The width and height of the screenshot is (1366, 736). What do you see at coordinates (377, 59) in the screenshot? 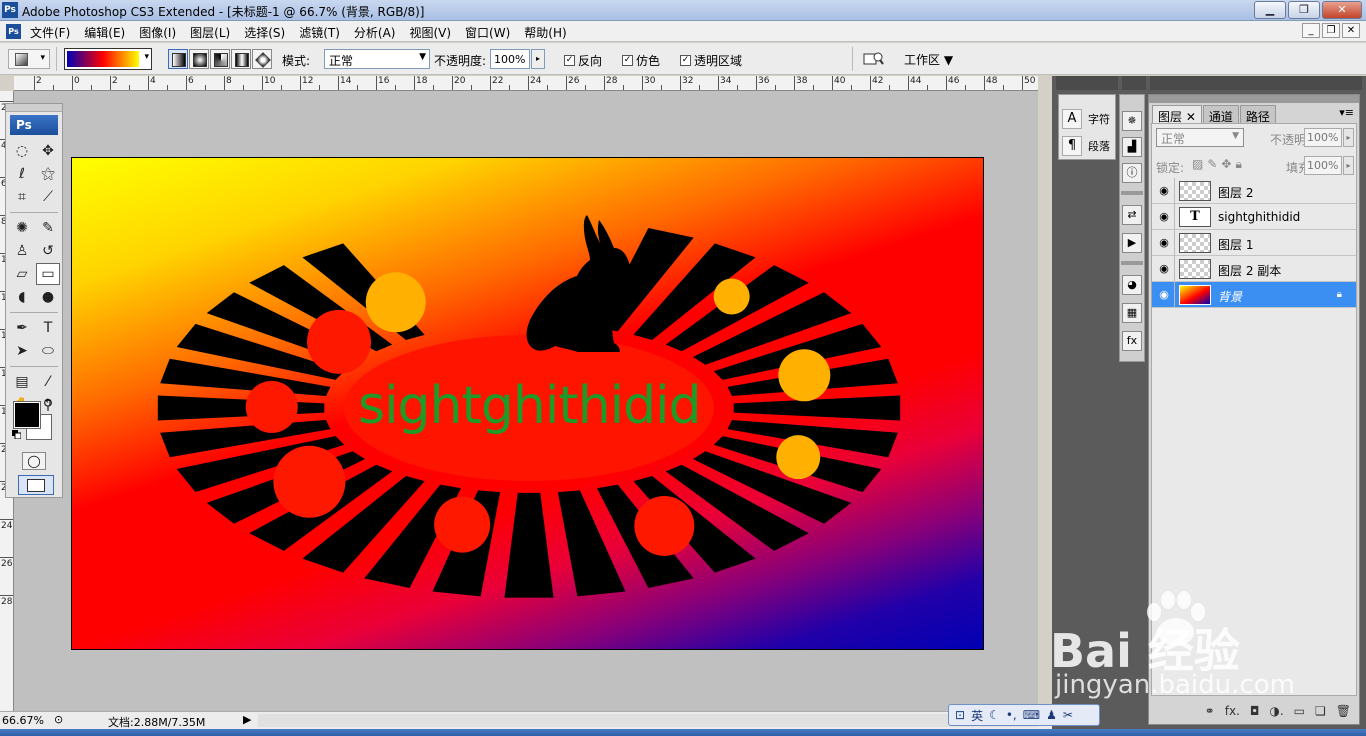
I see `mode-select: 正常 ▼` at bounding box center [377, 59].